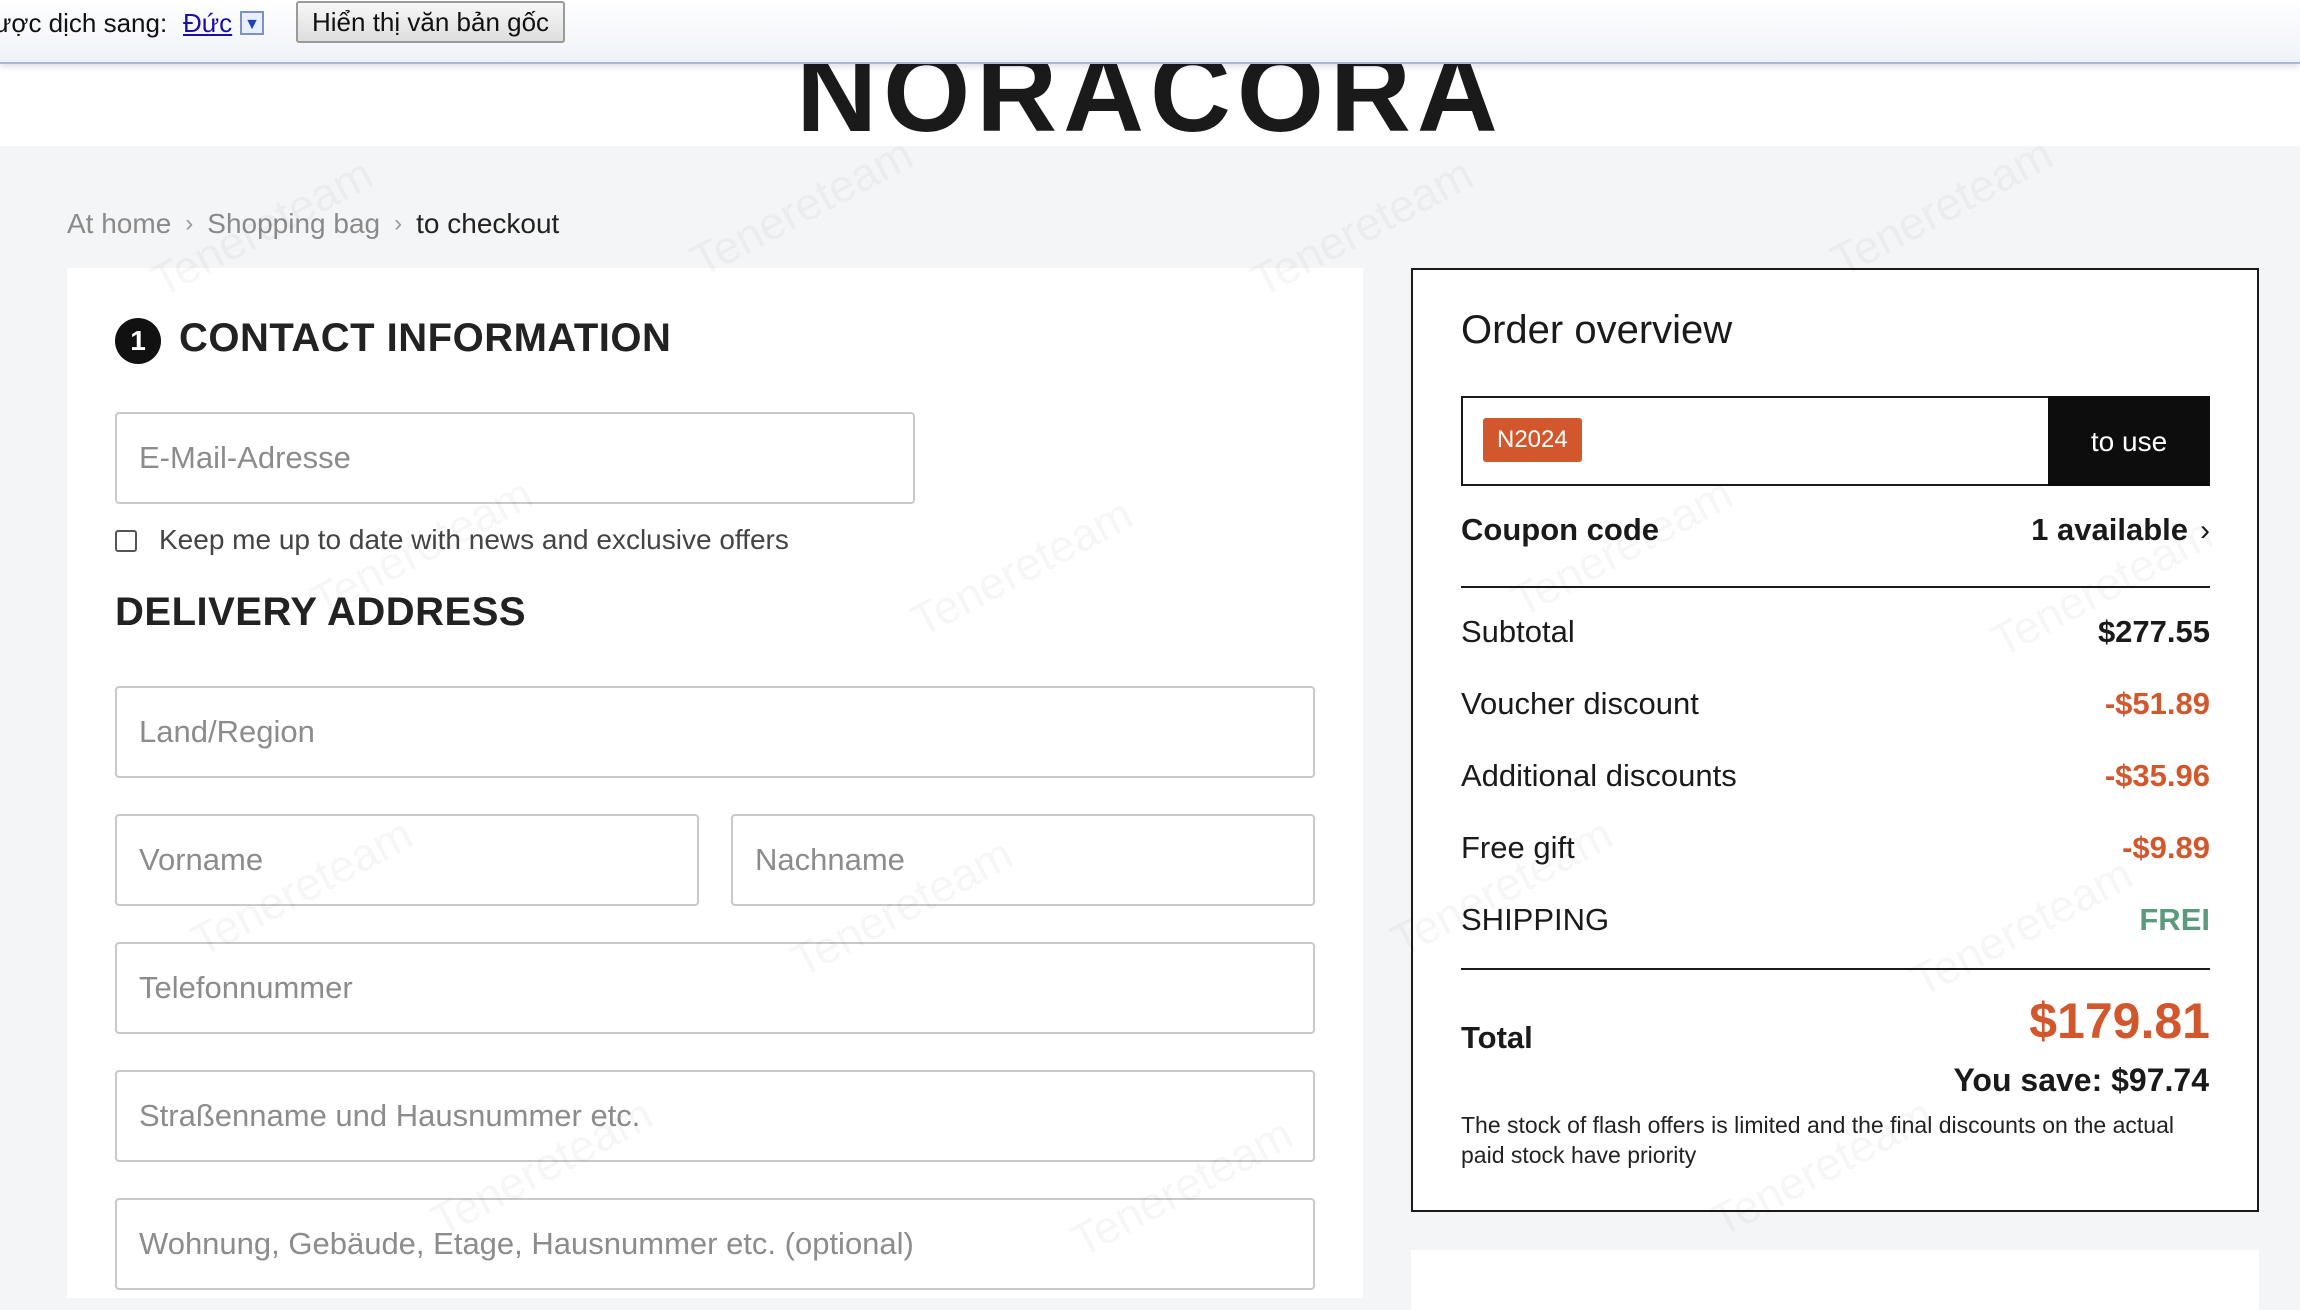 This screenshot has height=1310, width=2300. What do you see at coordinates (715, 988) in the screenshot?
I see `phone-input` at bounding box center [715, 988].